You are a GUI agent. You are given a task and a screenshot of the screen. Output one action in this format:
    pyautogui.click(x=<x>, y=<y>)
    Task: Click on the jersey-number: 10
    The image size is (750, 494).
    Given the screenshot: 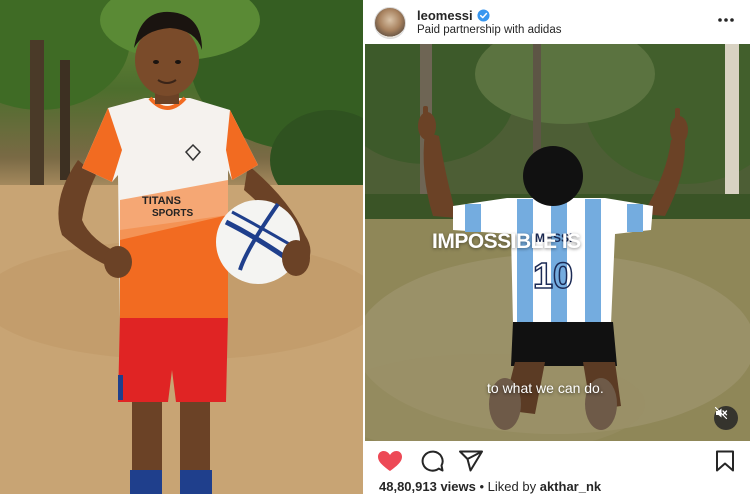 What is the action you would take?
    pyautogui.click(x=553, y=275)
    